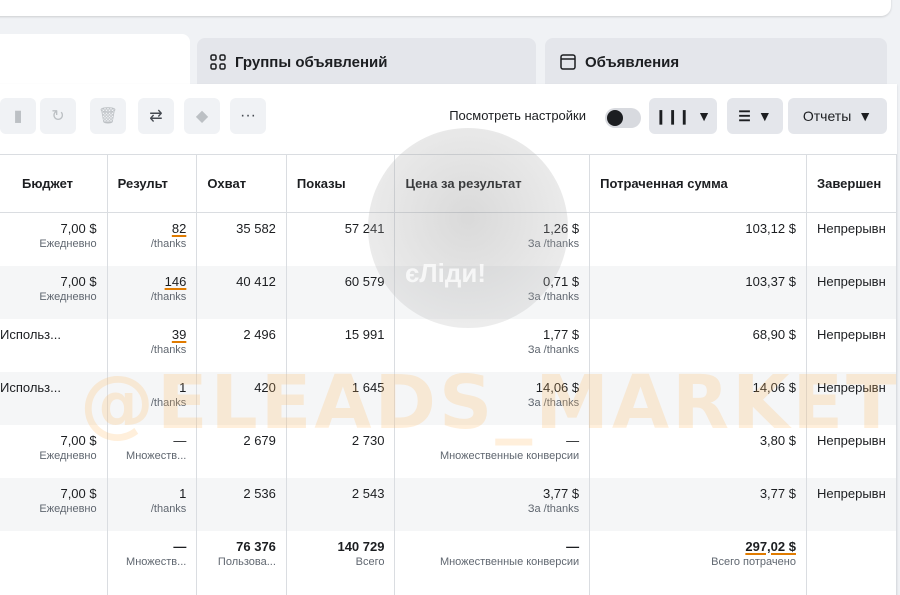  Describe the element at coordinates (698, 398) in the screenshot. I see `spent-cell: 14,06 $` at that location.